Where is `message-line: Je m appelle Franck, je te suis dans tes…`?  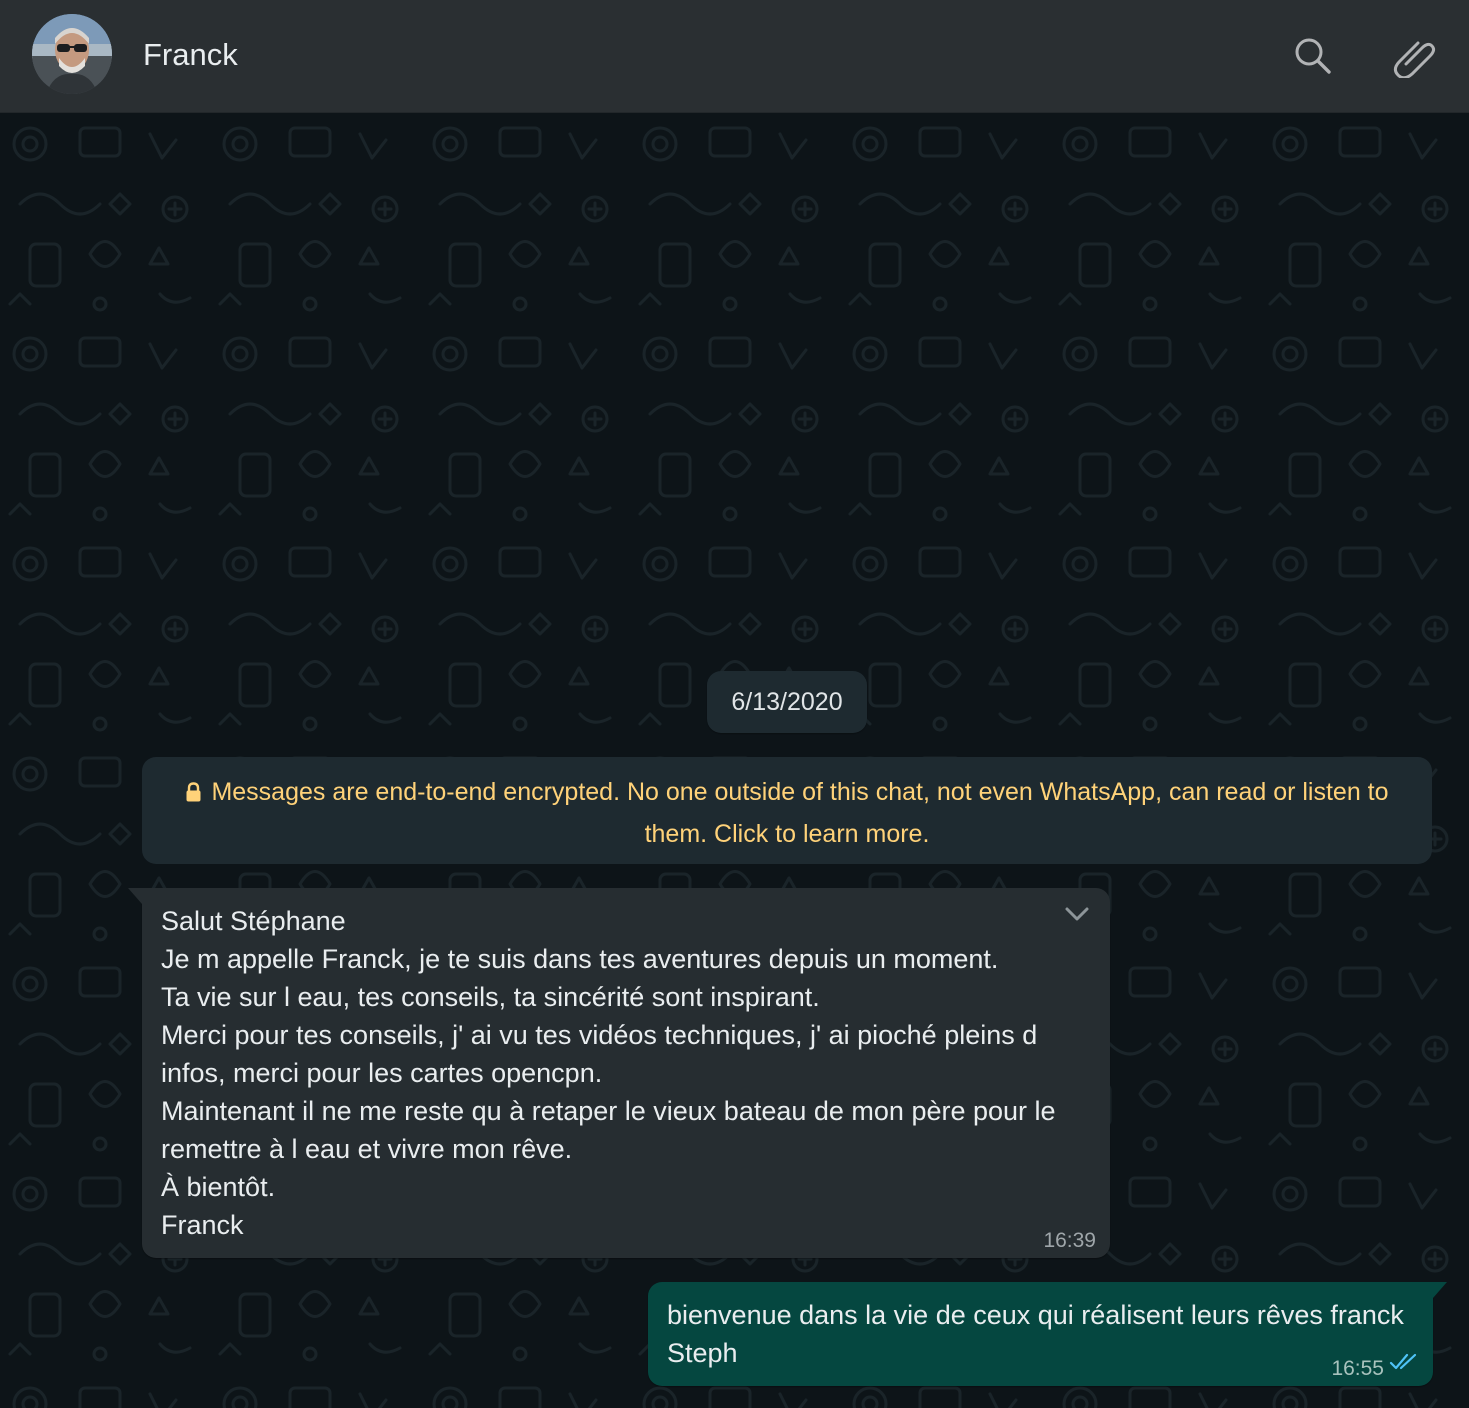
message-line: Je m appelle Franck, je te suis dans tes… is located at coordinates (580, 959).